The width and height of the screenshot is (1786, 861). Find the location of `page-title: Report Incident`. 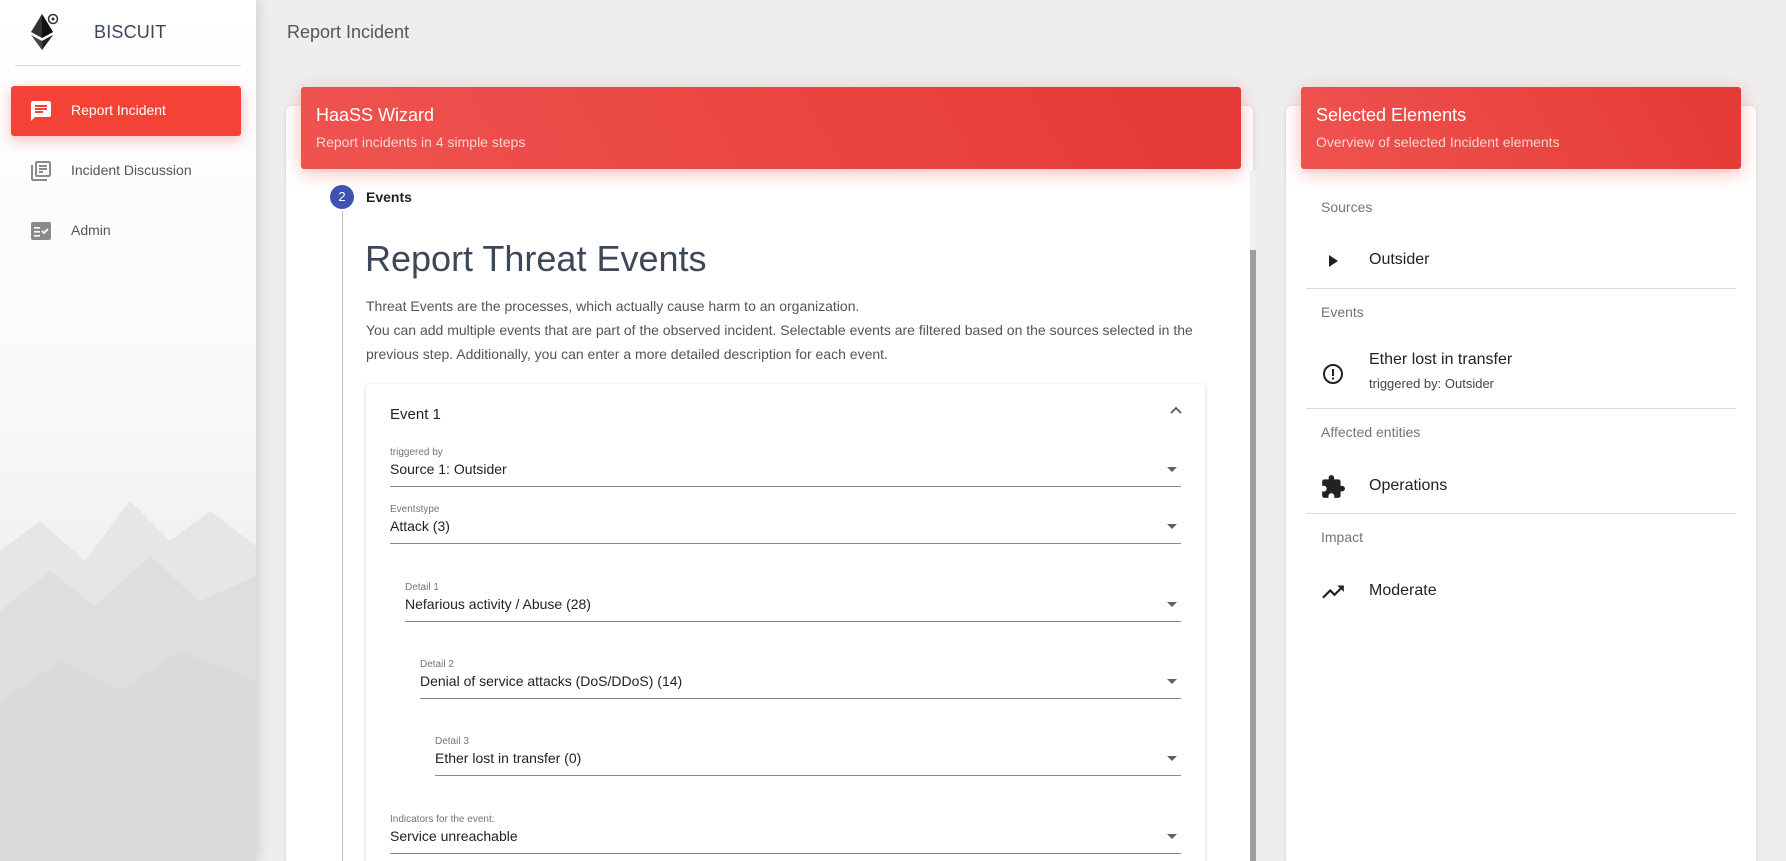

page-title: Report Incident is located at coordinates (348, 32).